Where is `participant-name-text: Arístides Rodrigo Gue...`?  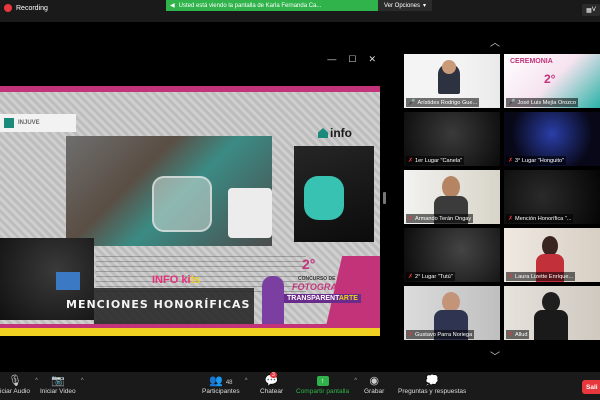
participant-name-text: Arístides Rodrigo Gue... is located at coordinates (447, 102).